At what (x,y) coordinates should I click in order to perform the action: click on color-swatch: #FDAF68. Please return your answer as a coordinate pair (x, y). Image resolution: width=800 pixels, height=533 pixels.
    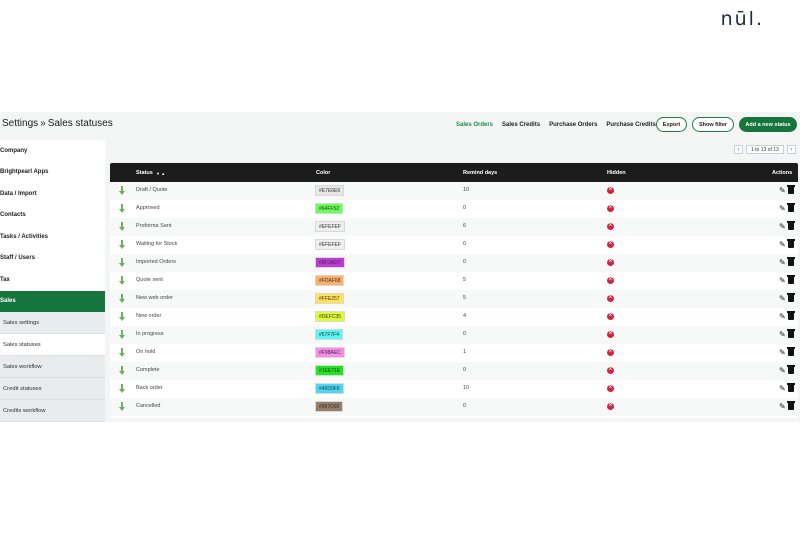
    Looking at the image, I should click on (330, 280).